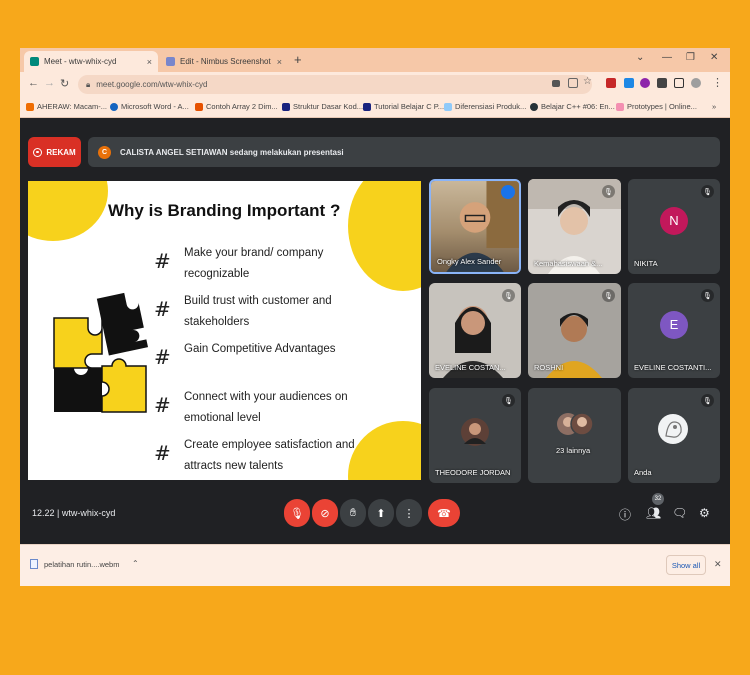  What do you see at coordinates (679, 513) in the screenshot?
I see `chat-icon: 🗨︎` at bounding box center [679, 513].